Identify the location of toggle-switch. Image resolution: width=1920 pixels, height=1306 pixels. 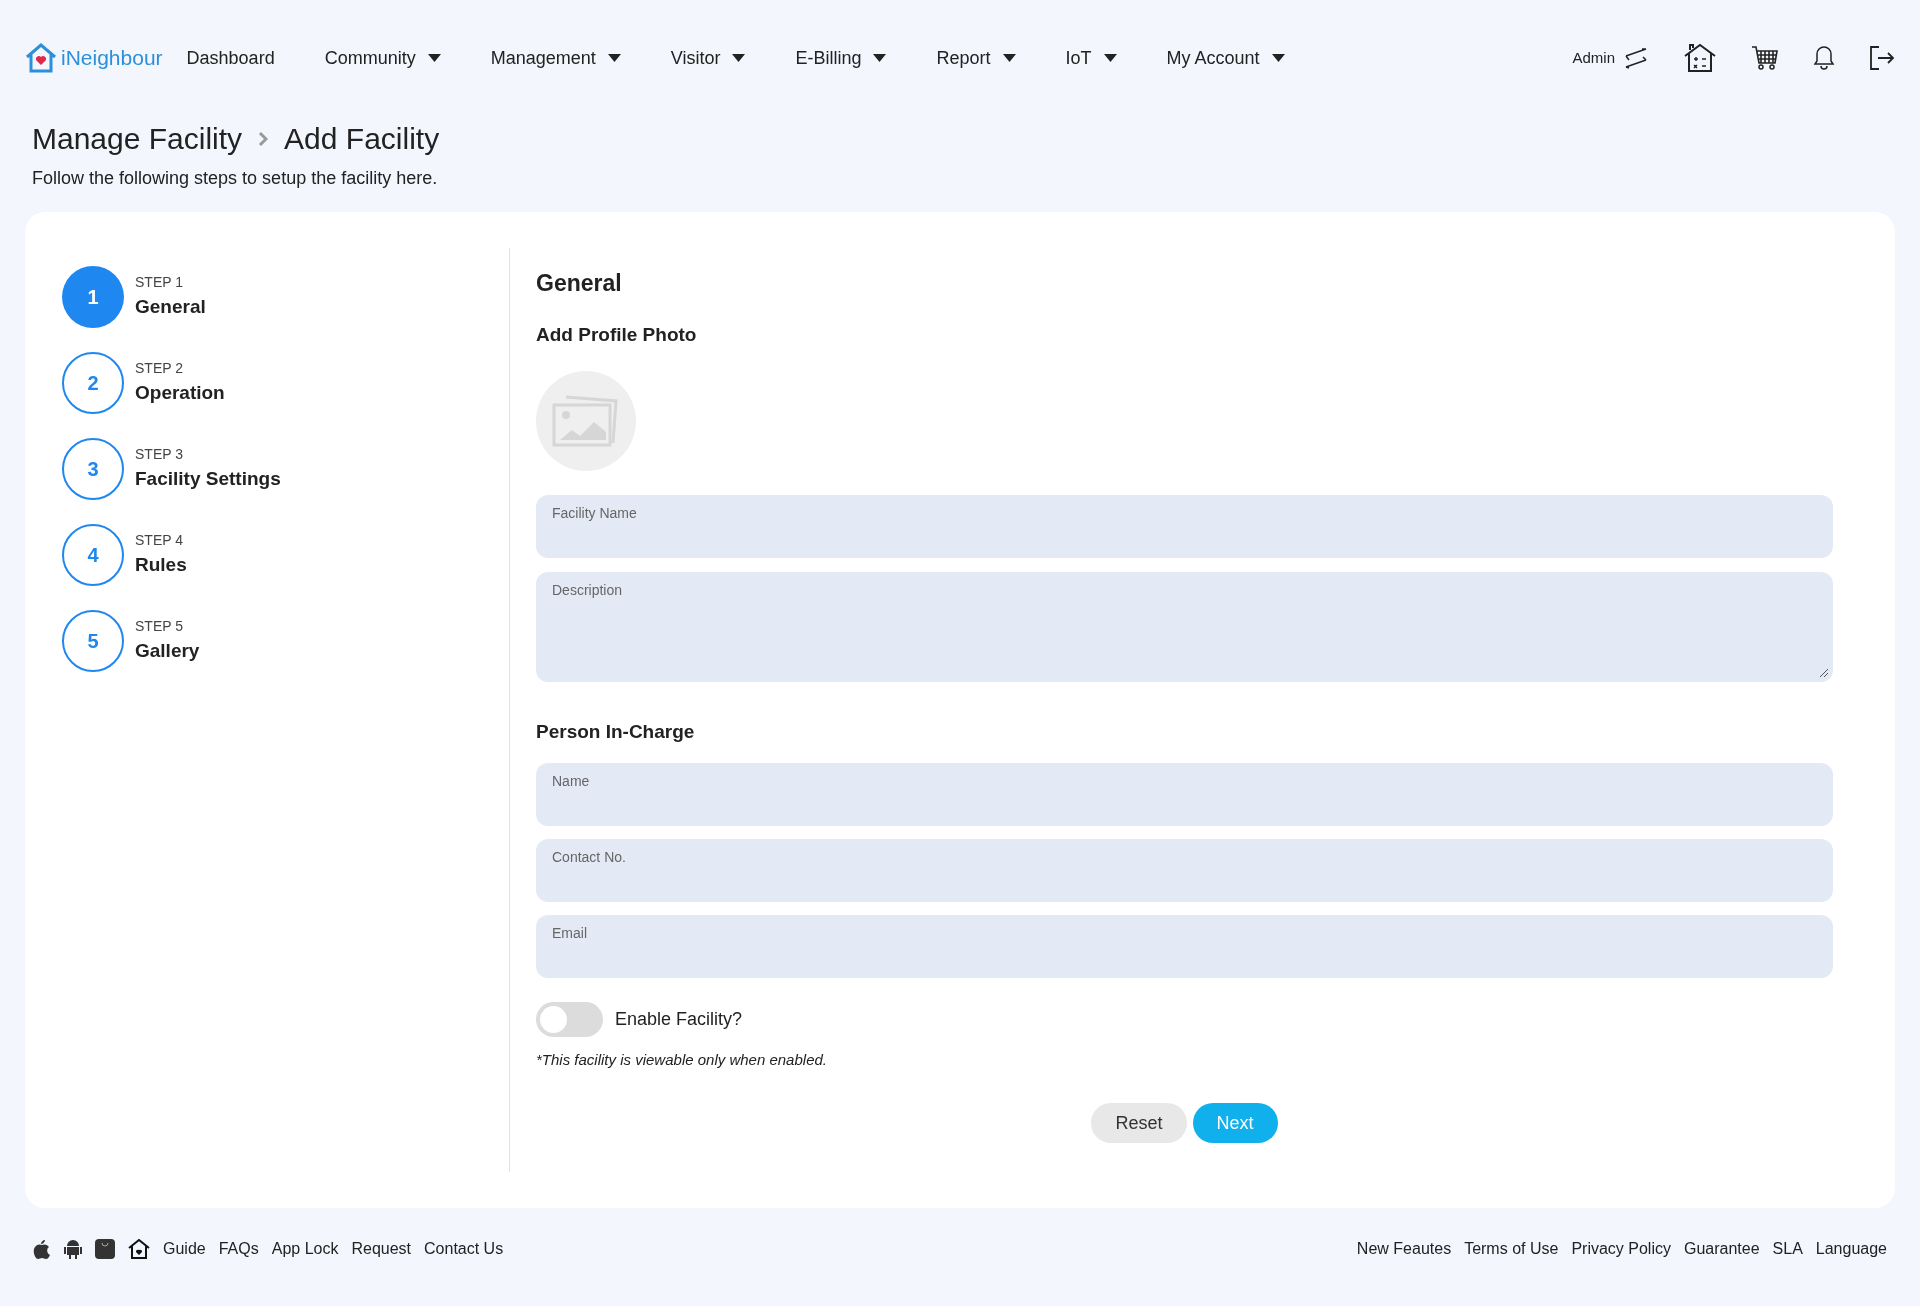
(569, 1019).